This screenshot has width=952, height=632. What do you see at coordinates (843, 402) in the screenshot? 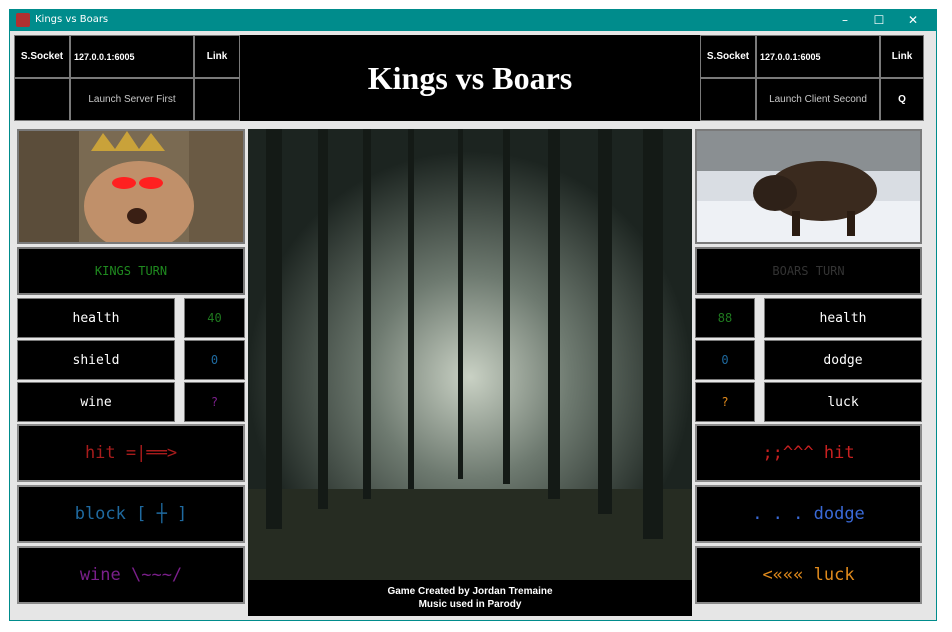
I see `boar-luck-label: luck` at bounding box center [843, 402].